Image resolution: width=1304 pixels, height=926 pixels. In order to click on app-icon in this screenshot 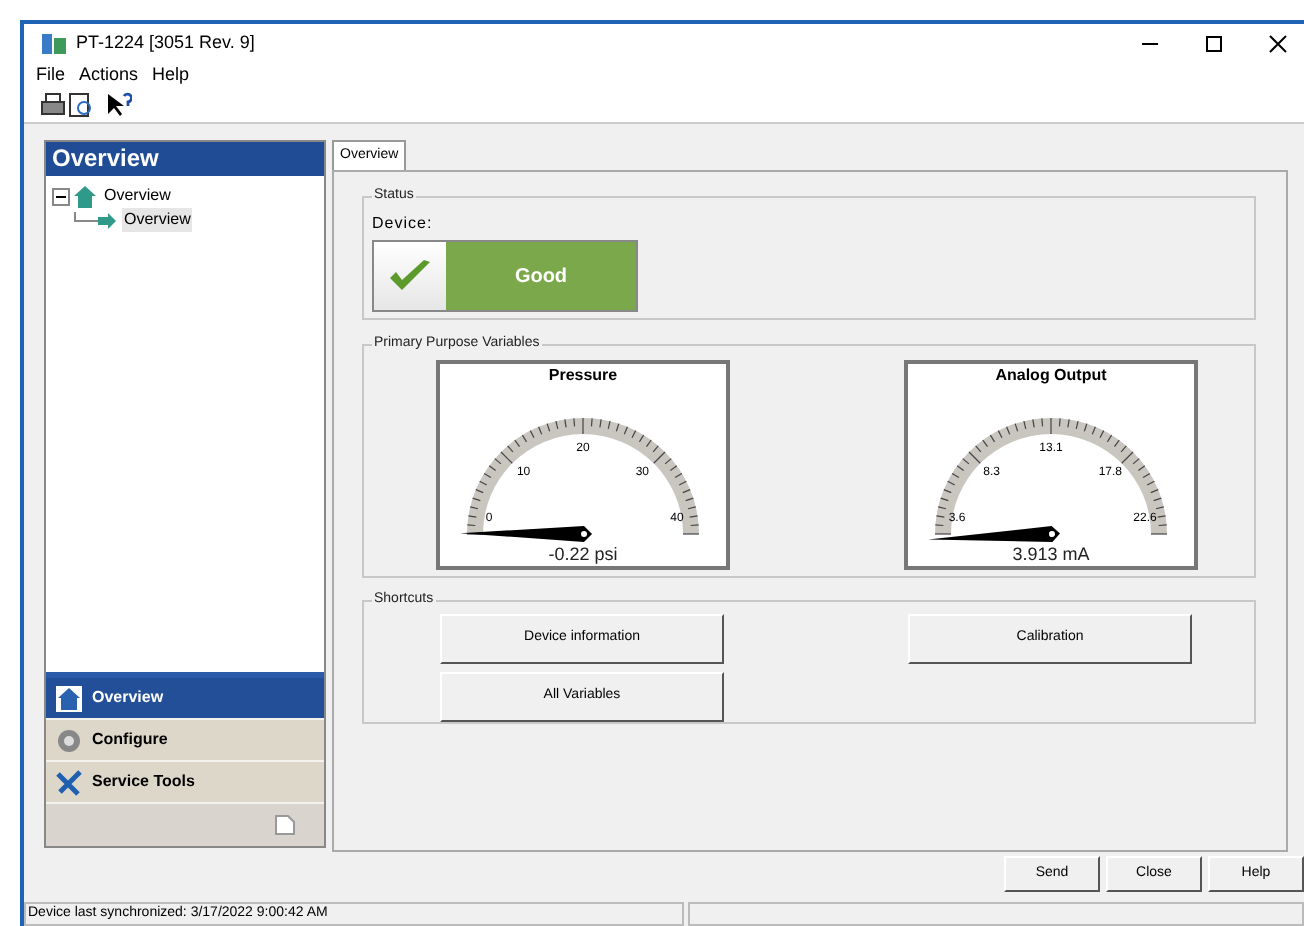, I will do `click(54, 43)`.